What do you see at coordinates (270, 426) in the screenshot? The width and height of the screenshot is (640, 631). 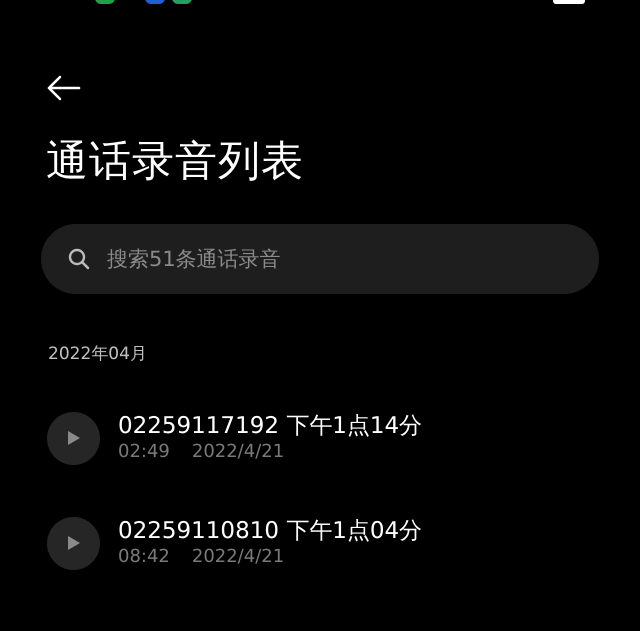 I see `recording-title: 02259117192 下午1点14分` at bounding box center [270, 426].